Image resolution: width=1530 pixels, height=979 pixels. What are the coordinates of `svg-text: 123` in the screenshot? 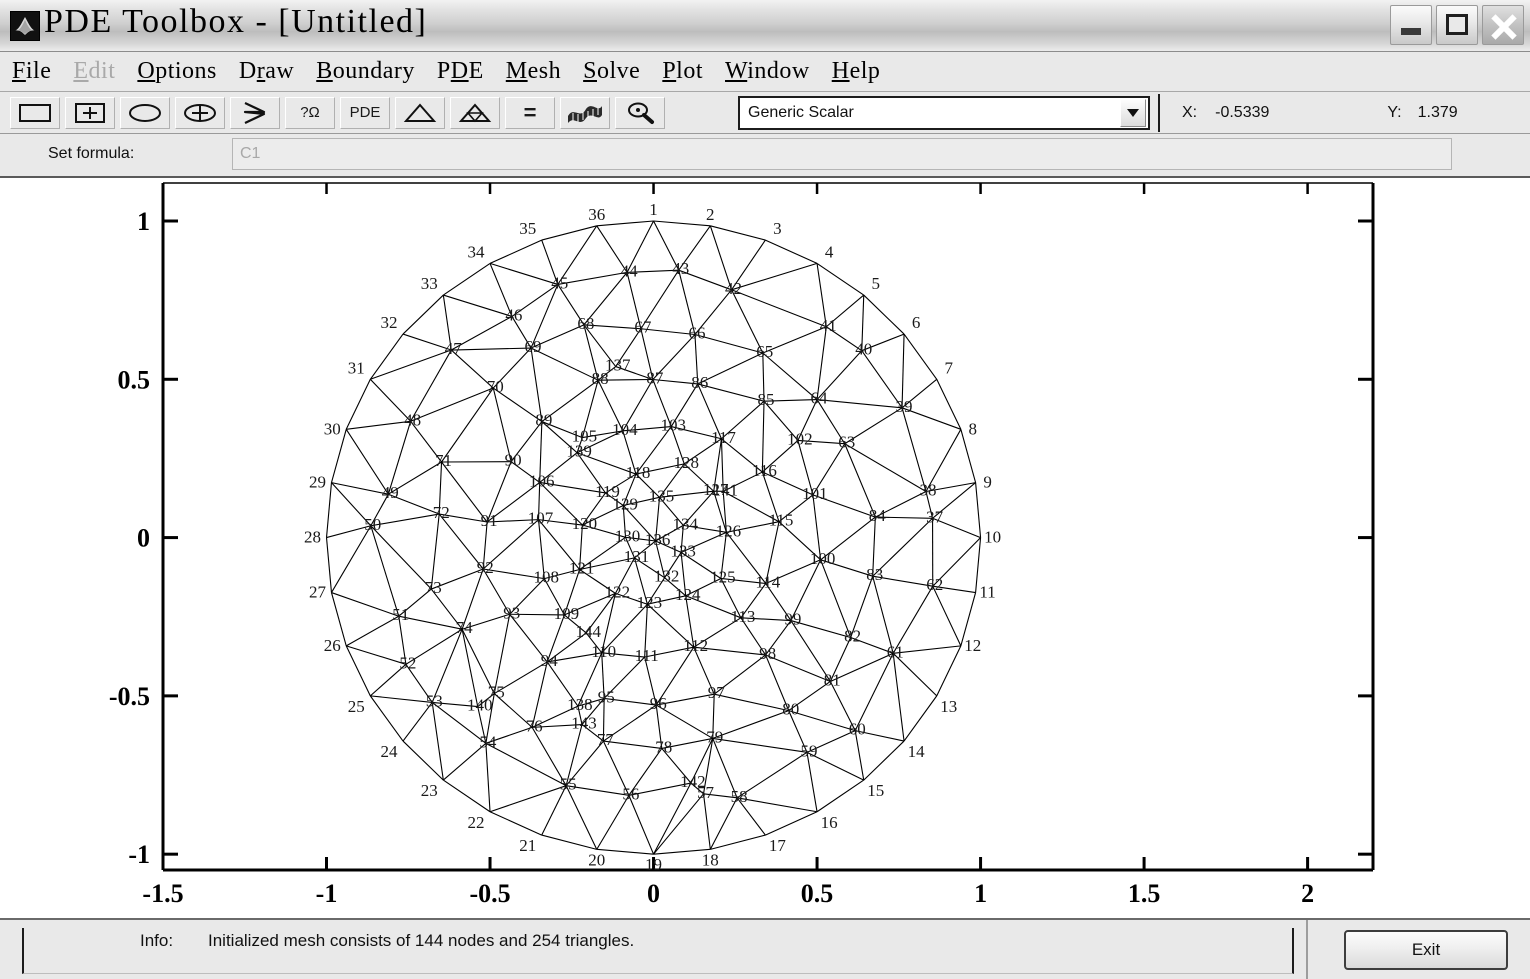 It's located at (650, 602).